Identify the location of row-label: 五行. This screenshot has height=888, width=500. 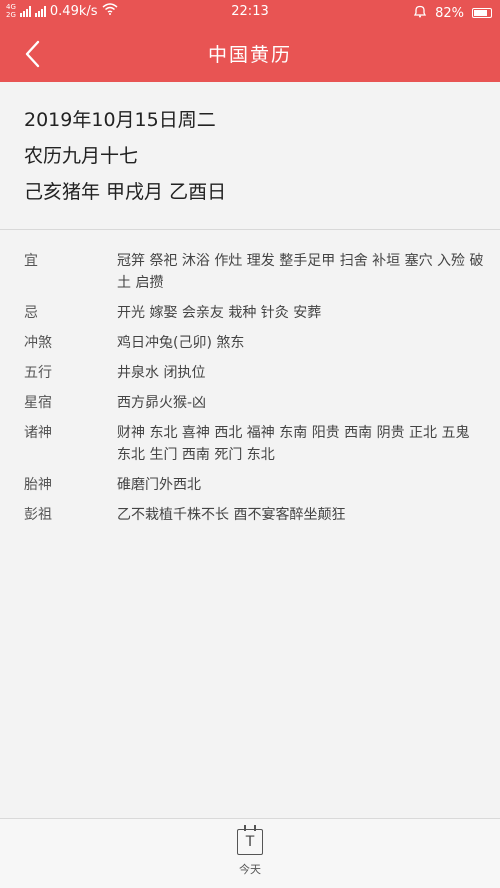
(38, 373).